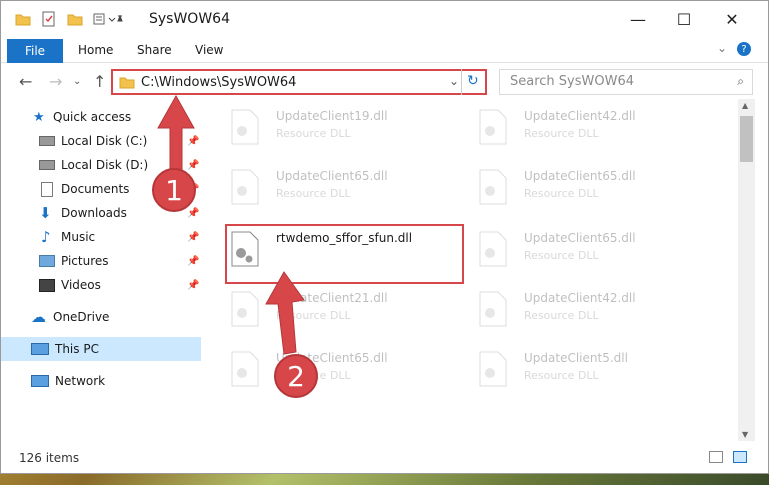  What do you see at coordinates (231, 224) in the screenshot?
I see `annotation-layer` at bounding box center [231, 224].